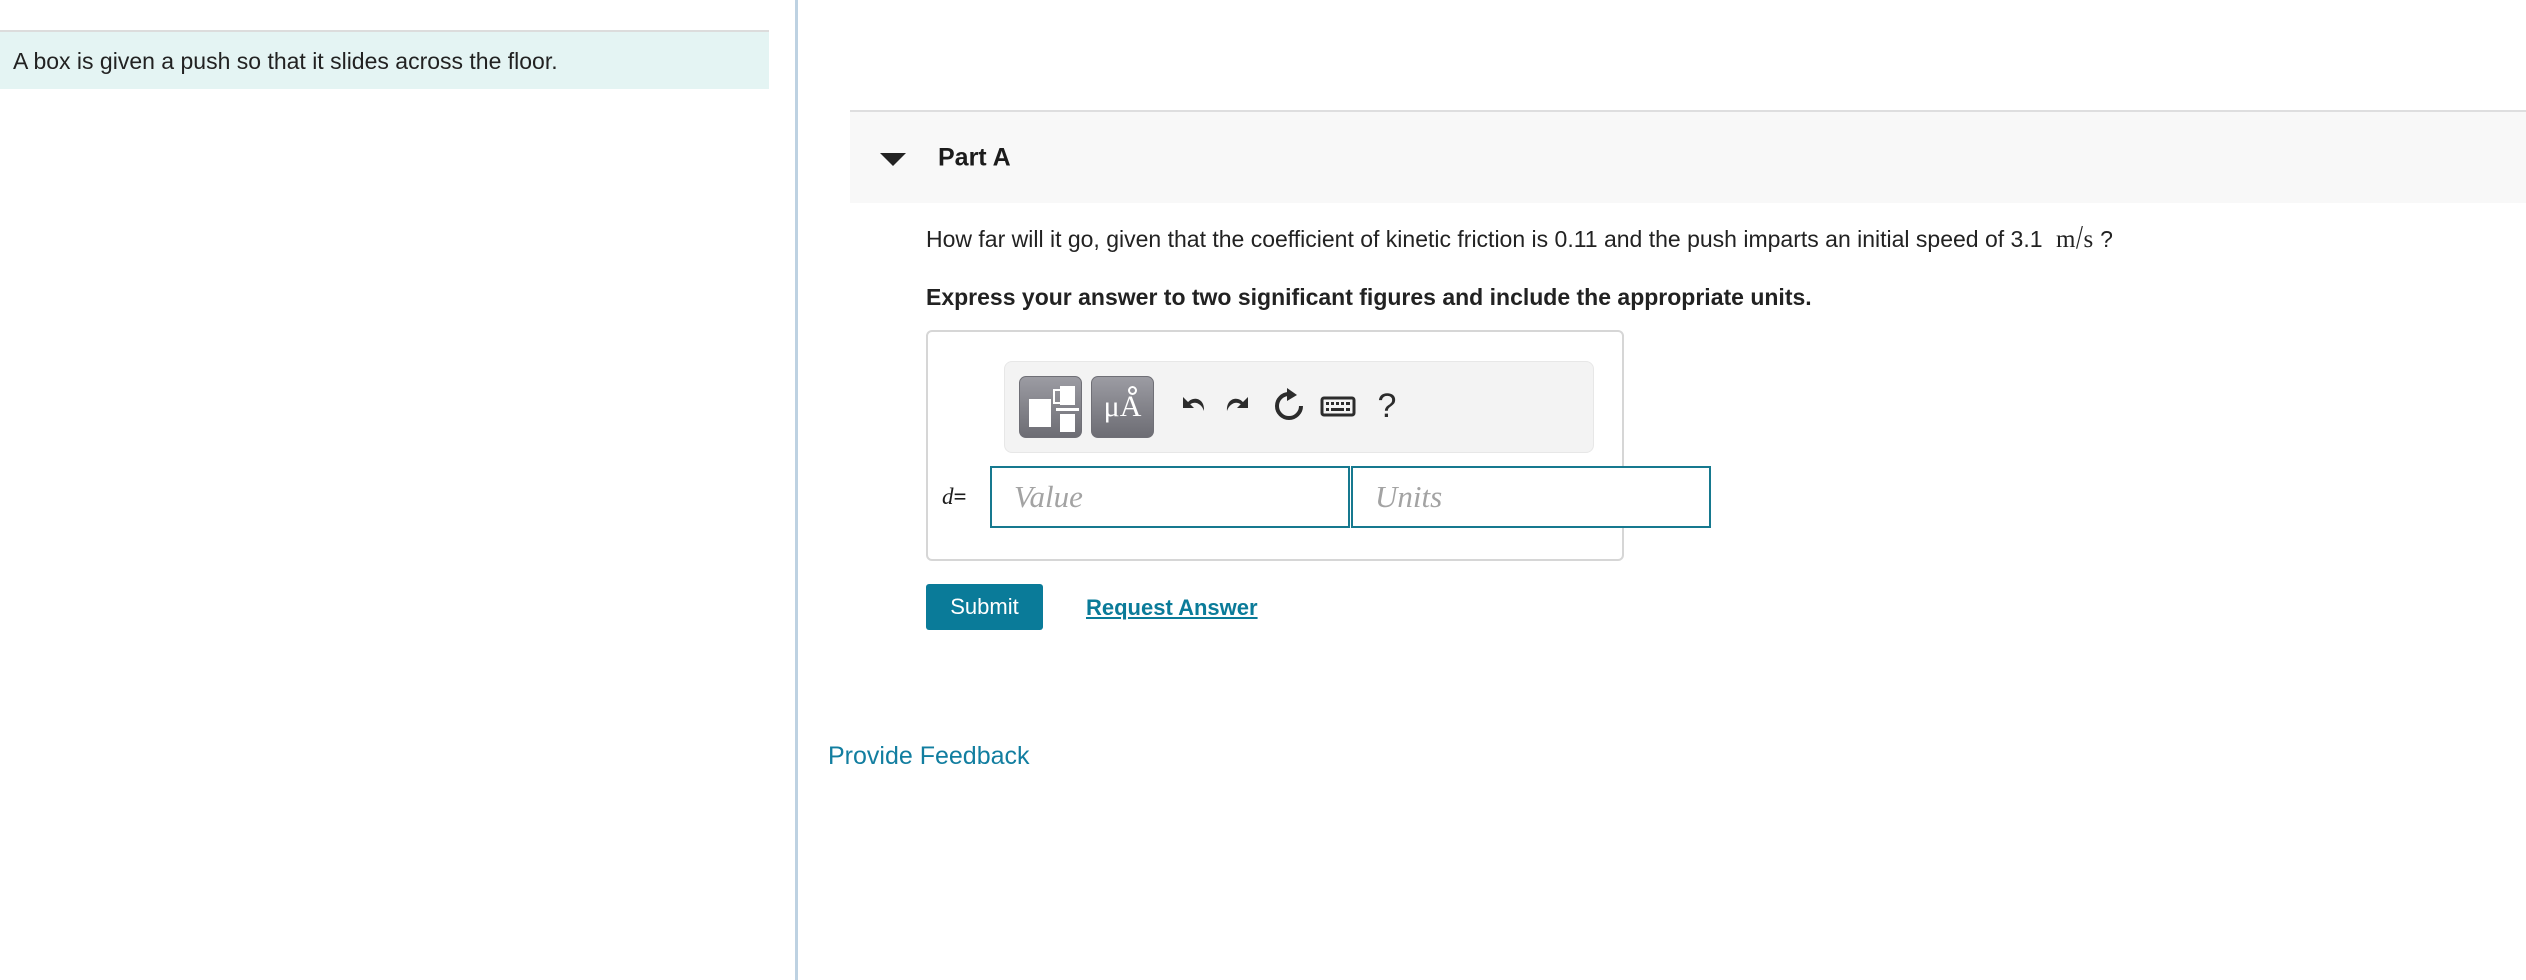  I want to click on units-glyph-label: μA, so click(1122, 407).